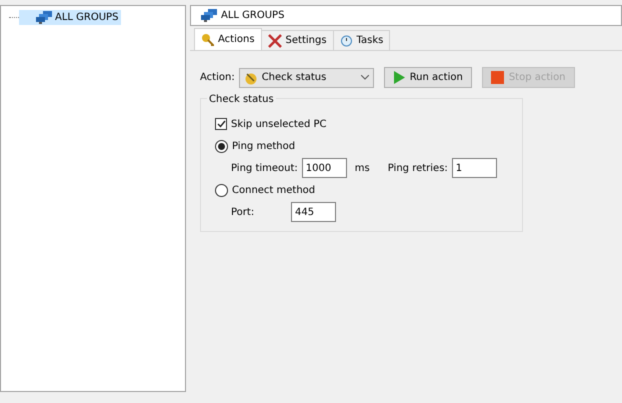 The width and height of the screenshot is (622, 403). Describe the element at coordinates (279, 125) in the screenshot. I see `checkbox-label: Skip unselected PC` at that location.